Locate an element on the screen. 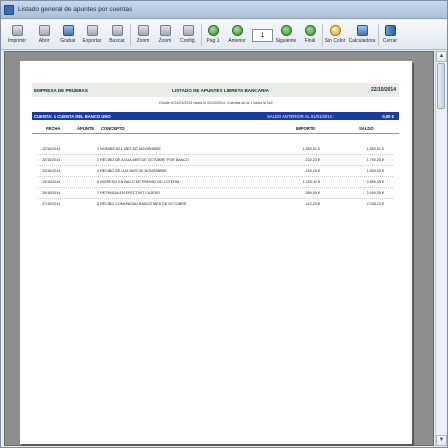 The image size is (448, 448). cell-saldo: 2.338,12 € is located at coordinates (375, 204).